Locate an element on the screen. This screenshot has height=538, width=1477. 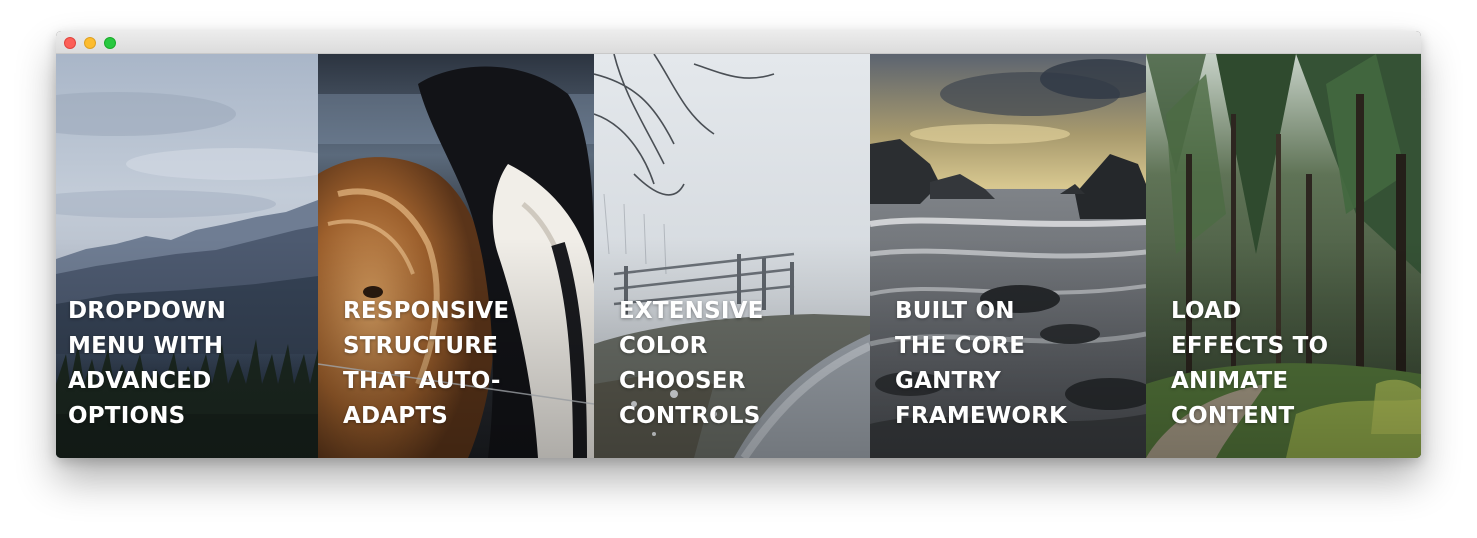
caption-line: FRAMEWORK is located at coordinates (981, 416).